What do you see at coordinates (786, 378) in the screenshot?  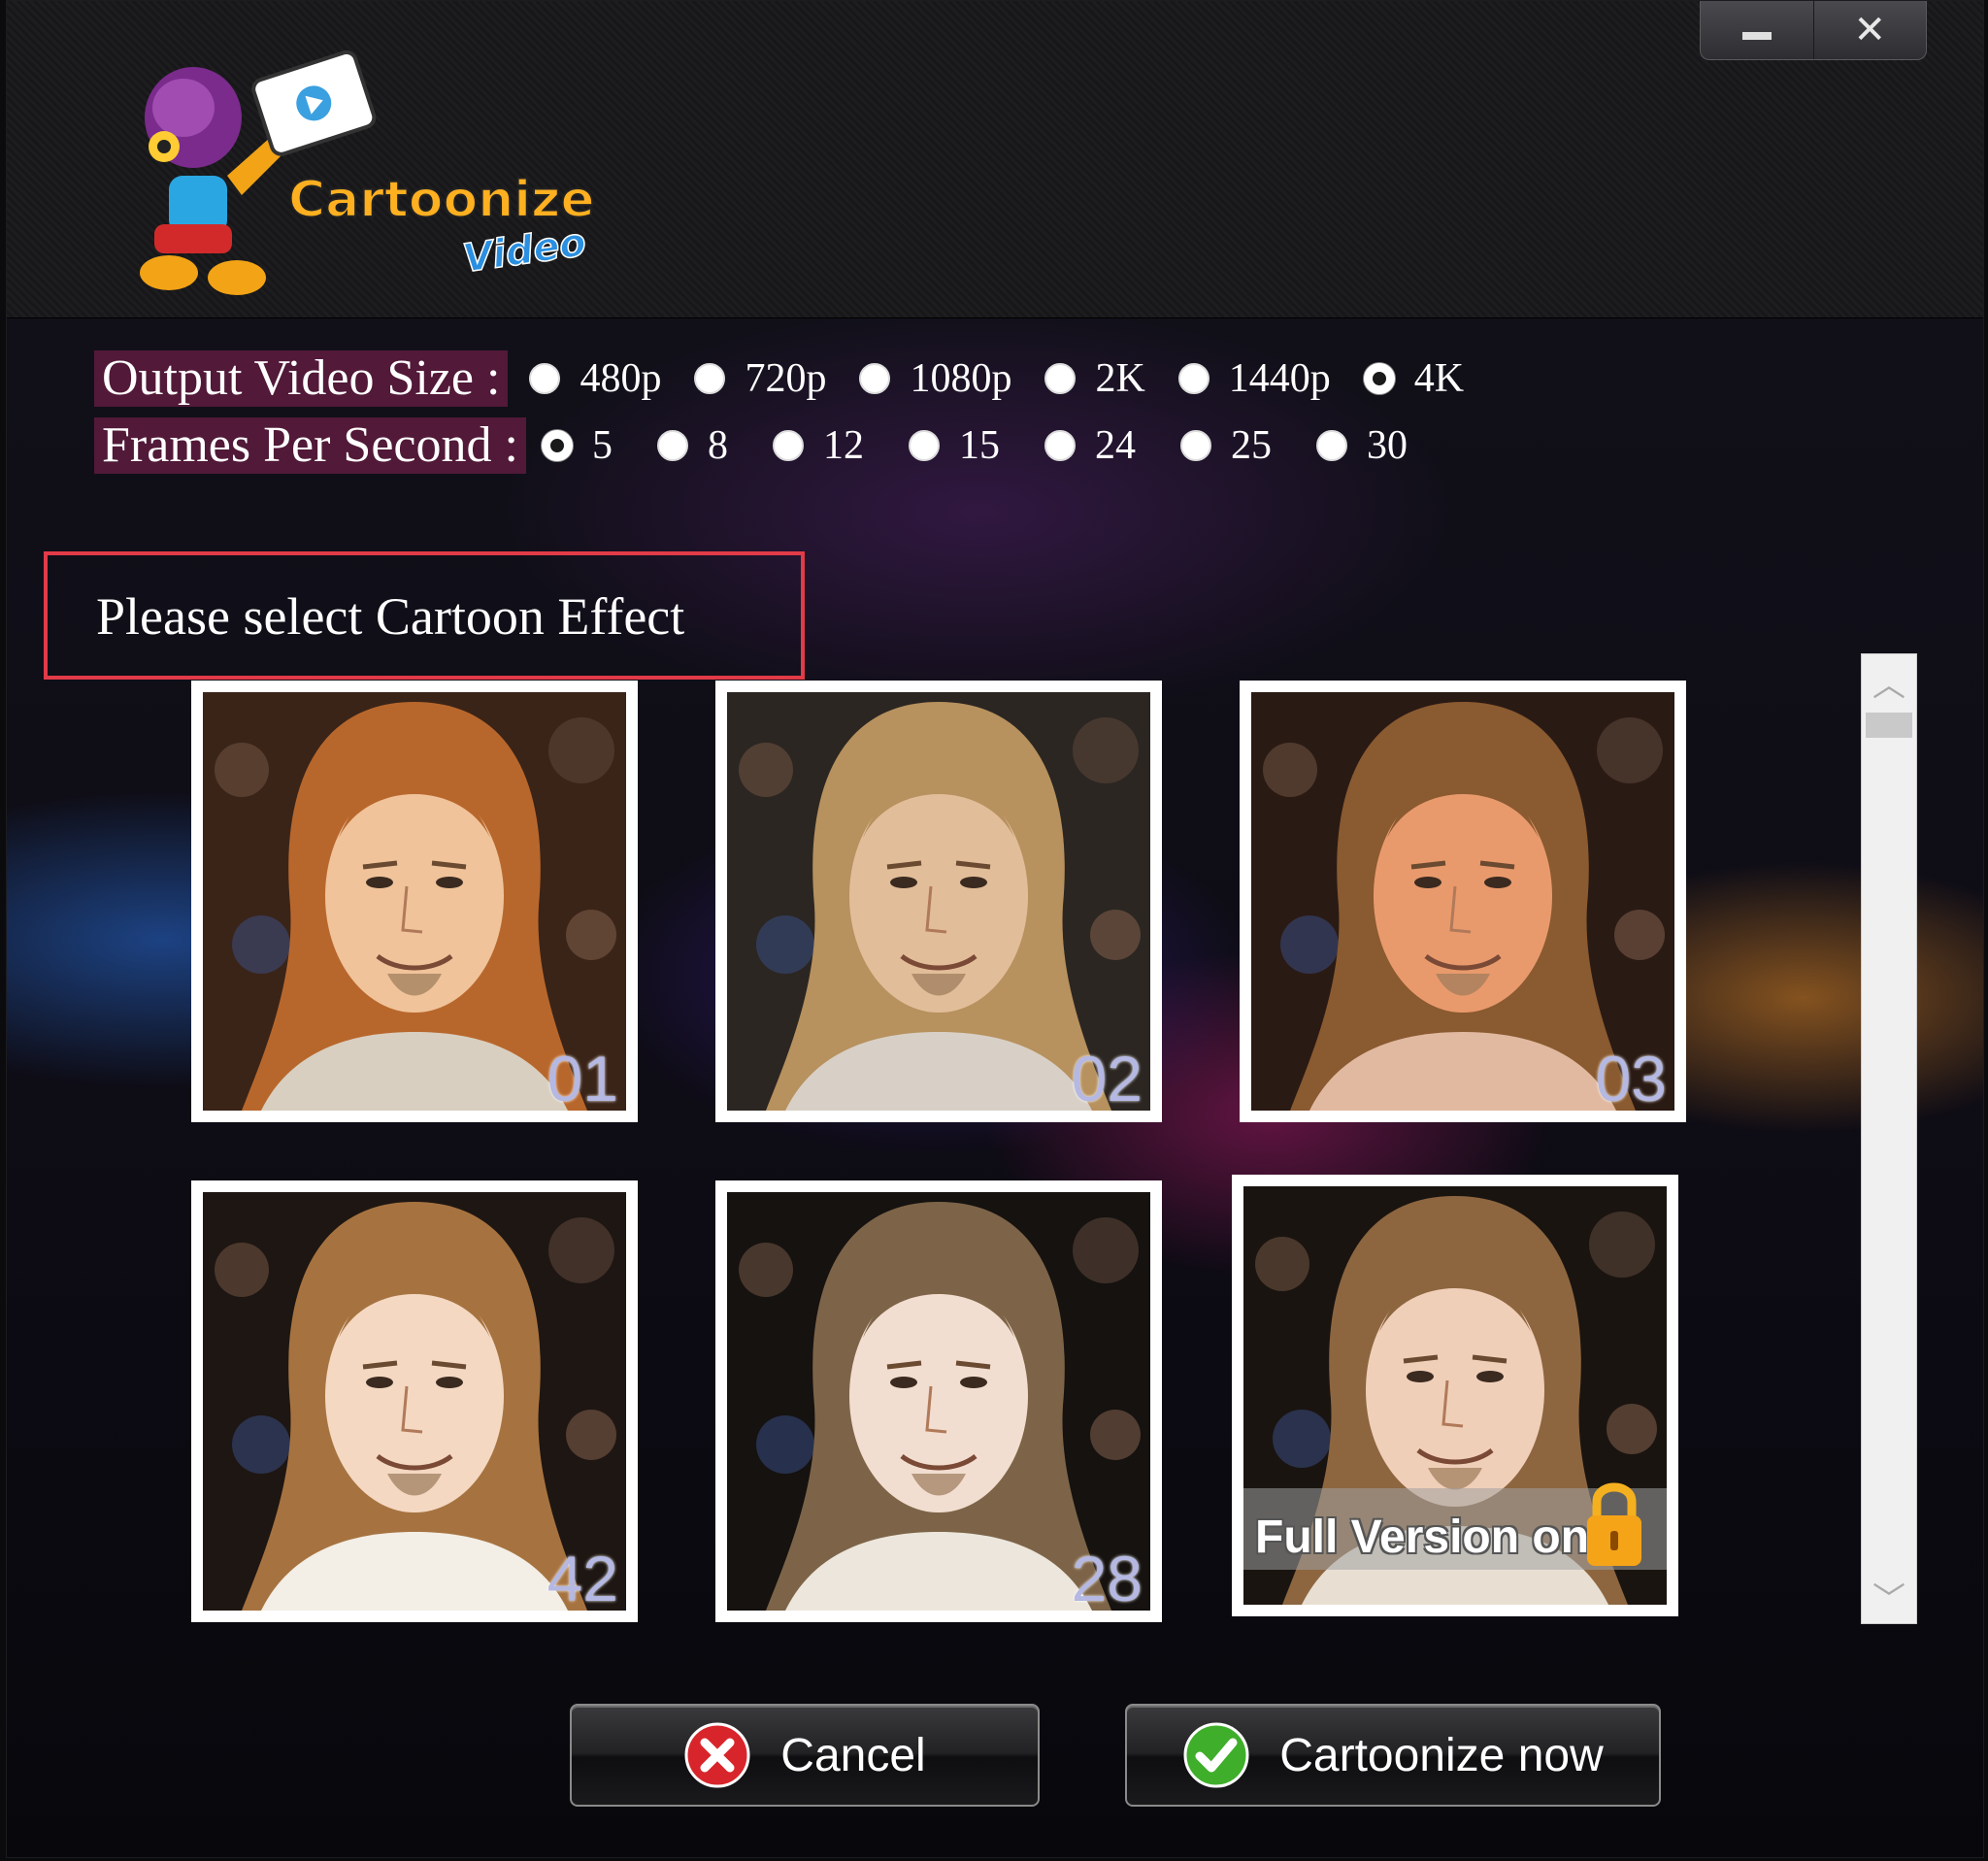 I see `radio-label: 720p` at bounding box center [786, 378].